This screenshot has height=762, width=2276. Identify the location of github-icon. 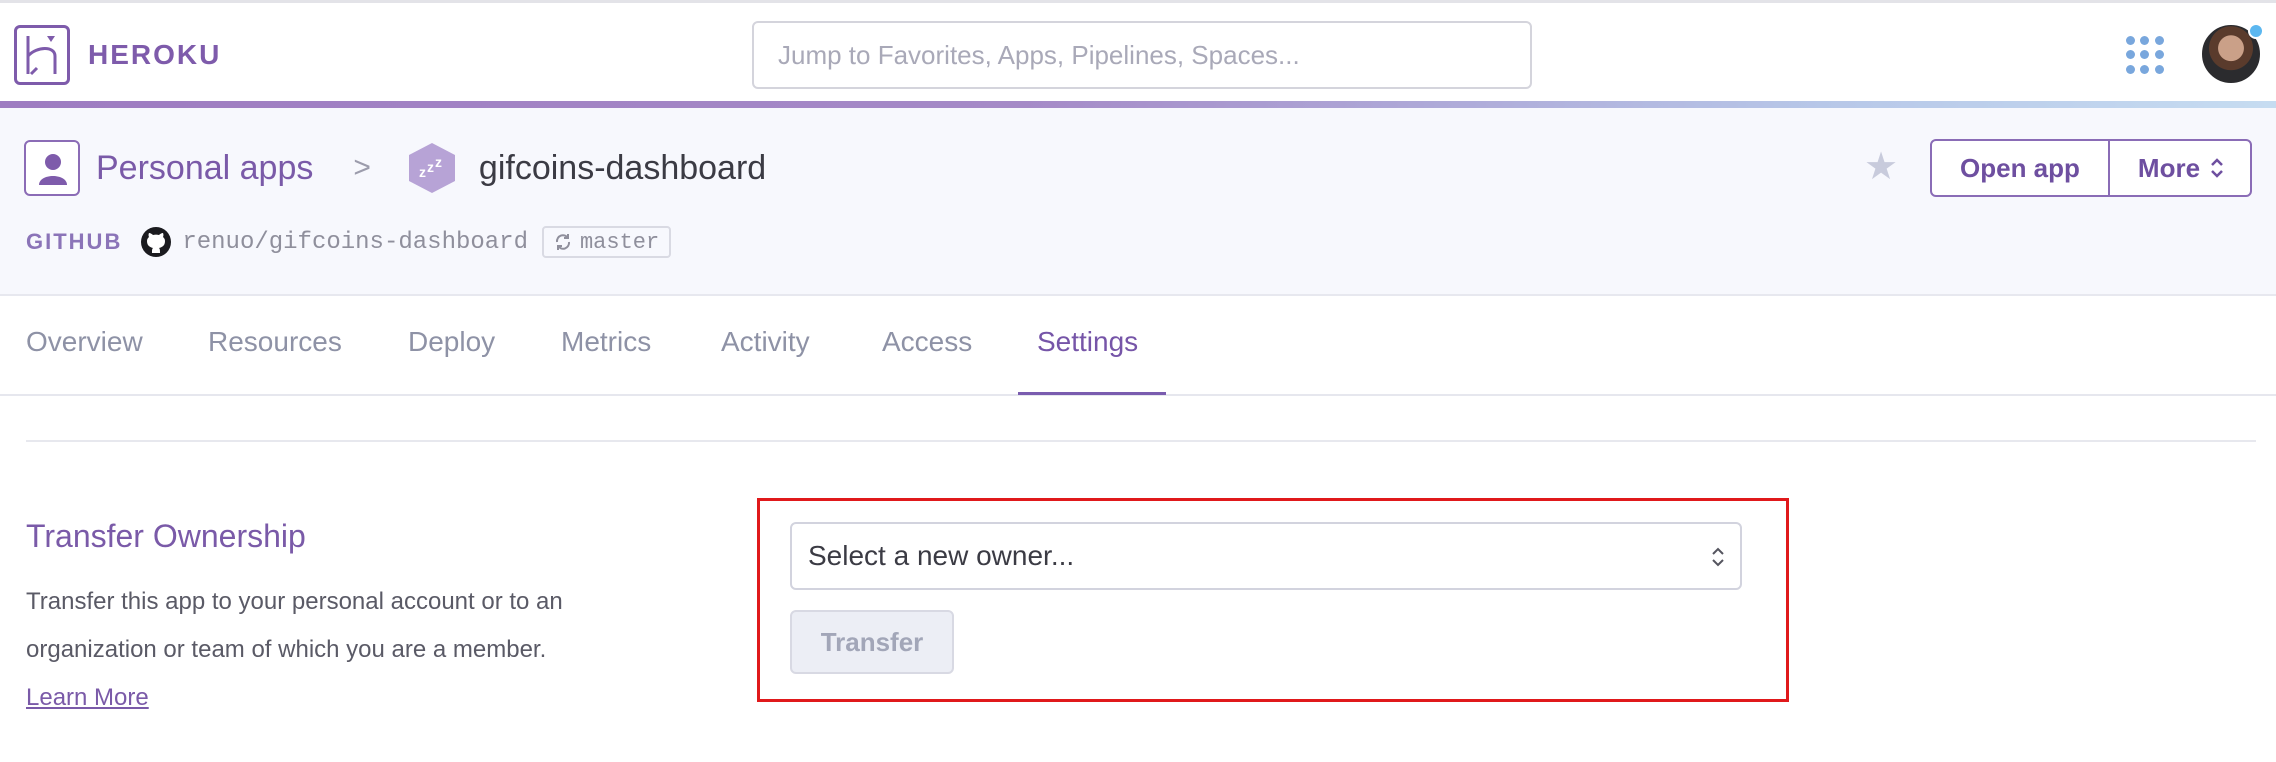
(156, 242).